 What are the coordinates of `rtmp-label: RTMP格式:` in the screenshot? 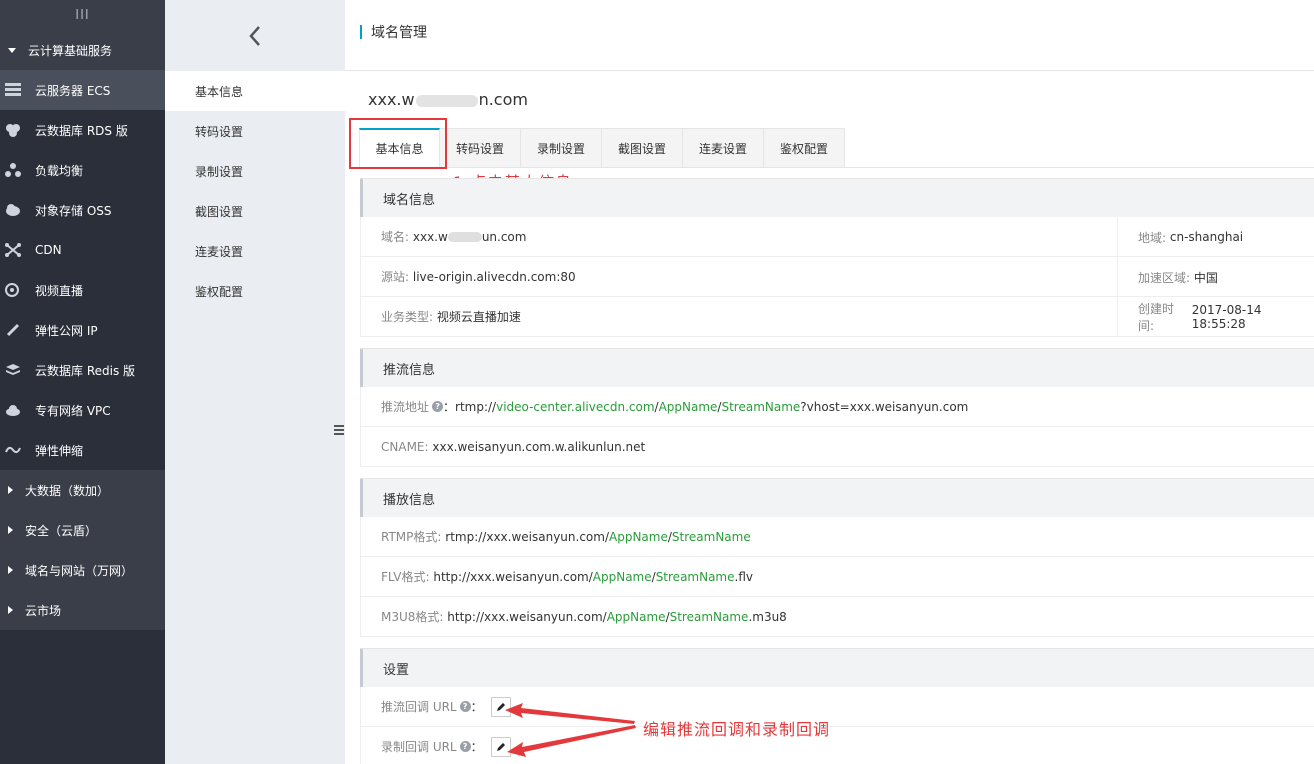 It's located at (411, 537).